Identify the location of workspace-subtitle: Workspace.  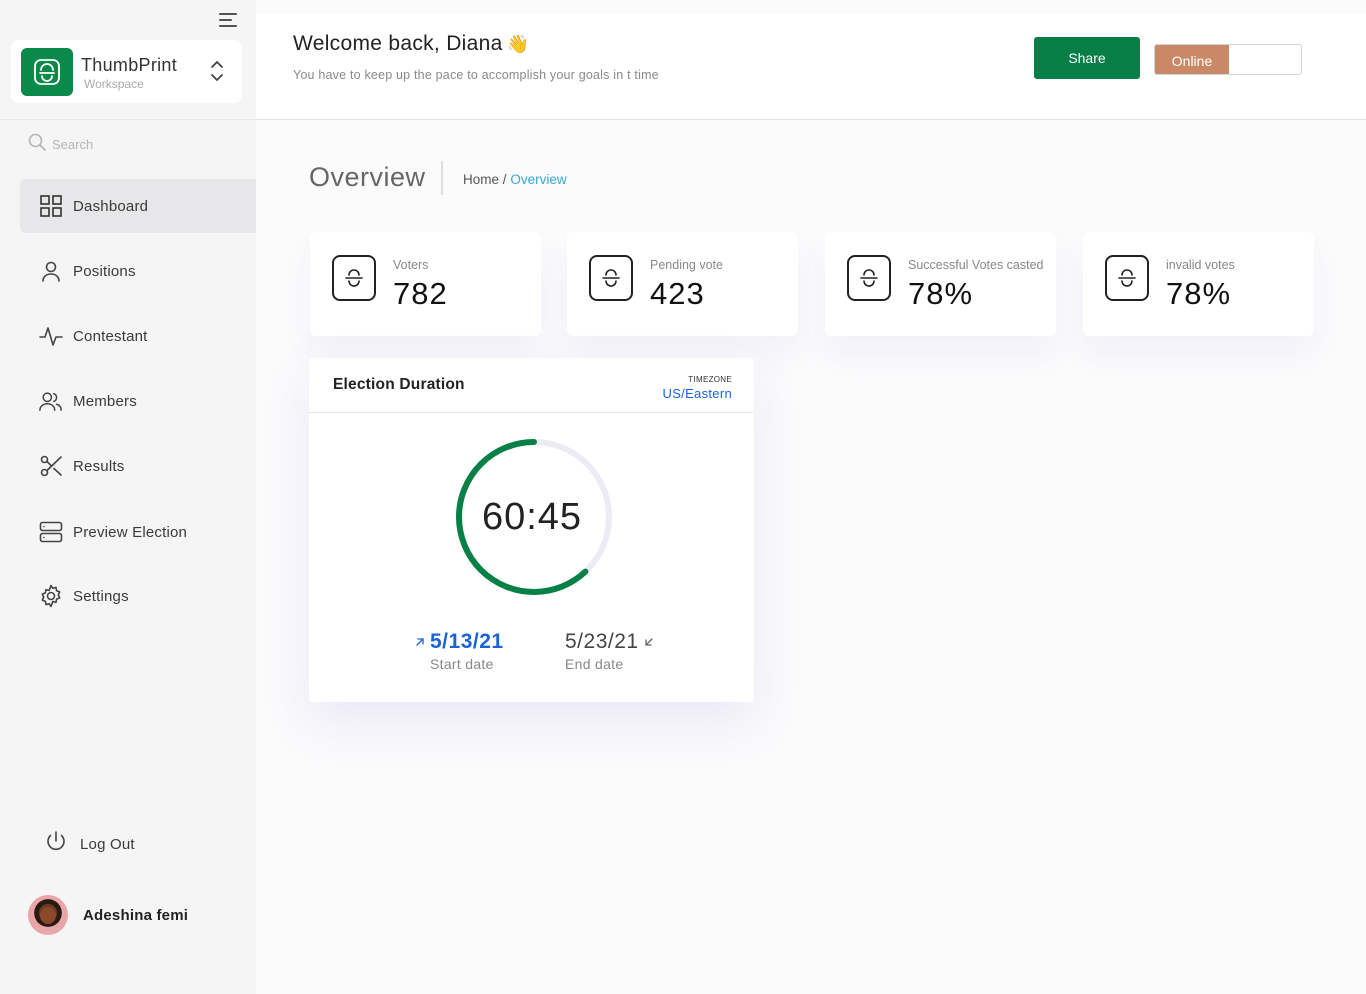
(114, 84).